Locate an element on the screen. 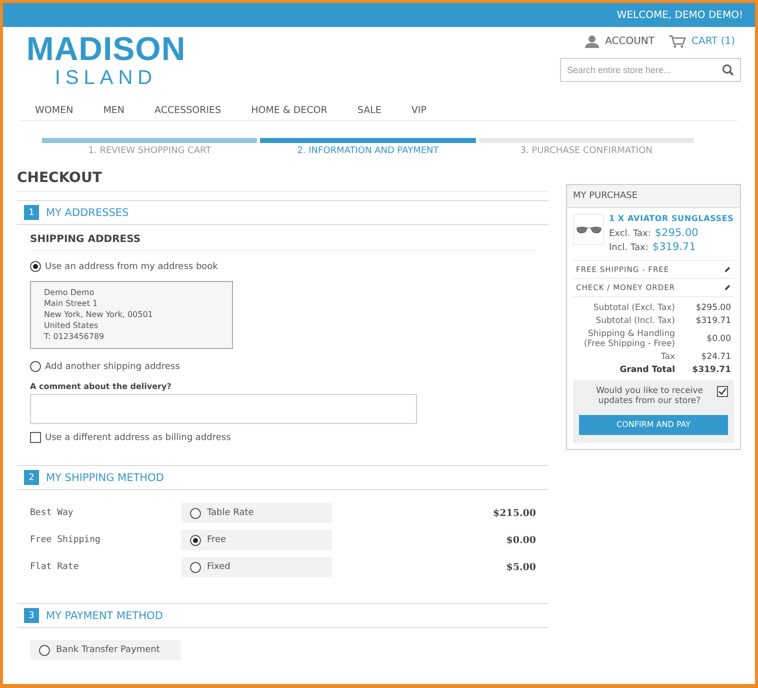  nav-link: SALE is located at coordinates (369, 110).